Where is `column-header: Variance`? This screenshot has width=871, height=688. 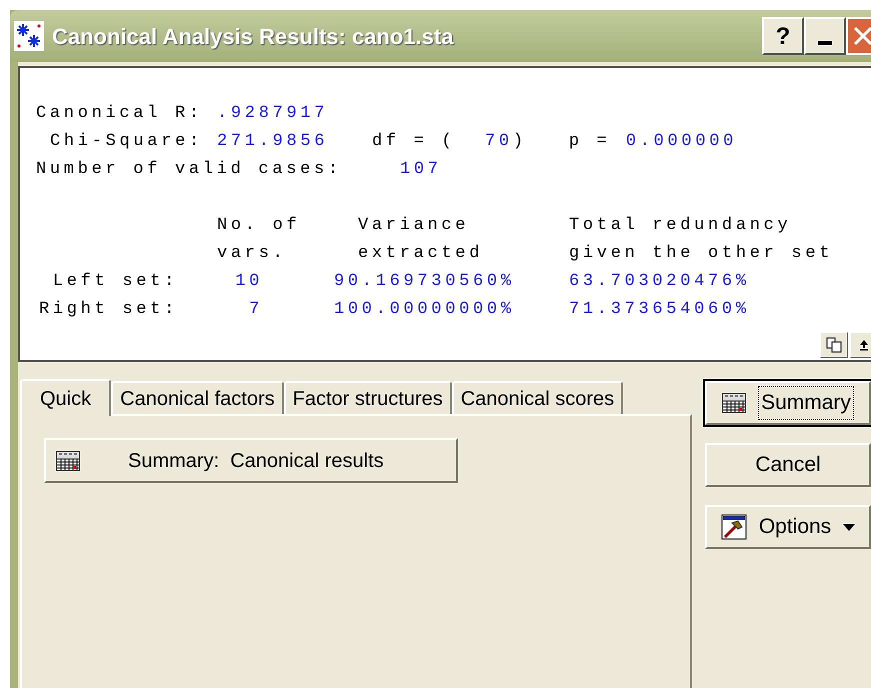 column-header: Variance is located at coordinates (414, 226).